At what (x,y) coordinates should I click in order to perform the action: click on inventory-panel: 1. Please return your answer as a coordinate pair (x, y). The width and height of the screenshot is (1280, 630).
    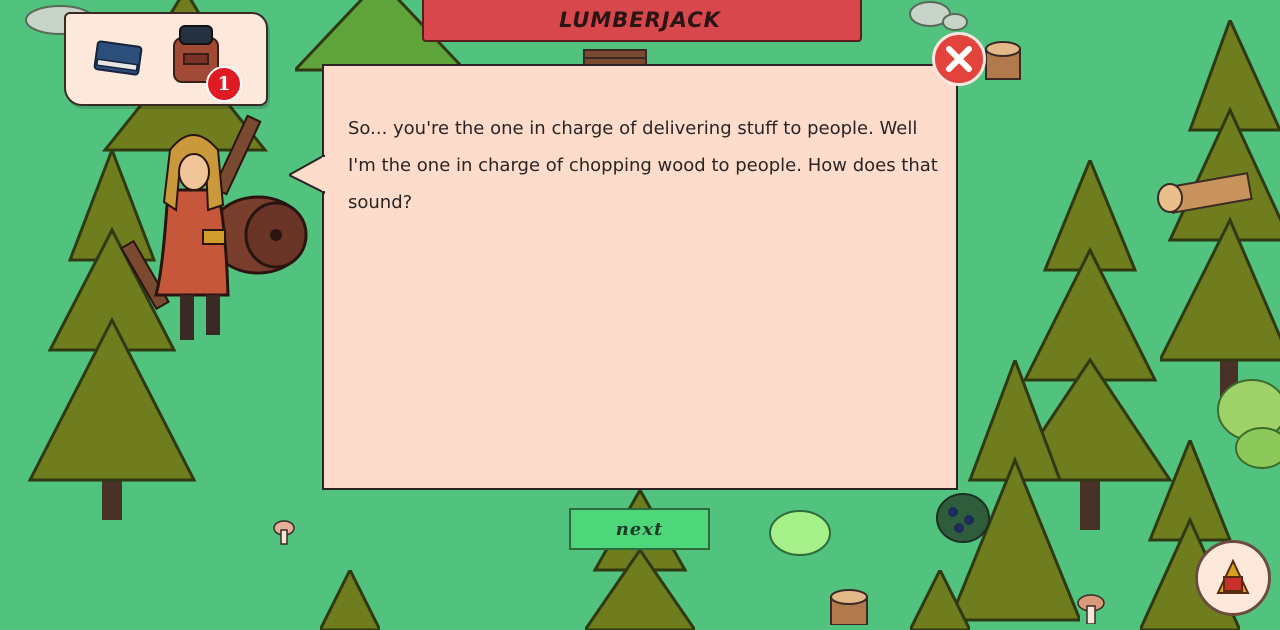
    Looking at the image, I should click on (166, 59).